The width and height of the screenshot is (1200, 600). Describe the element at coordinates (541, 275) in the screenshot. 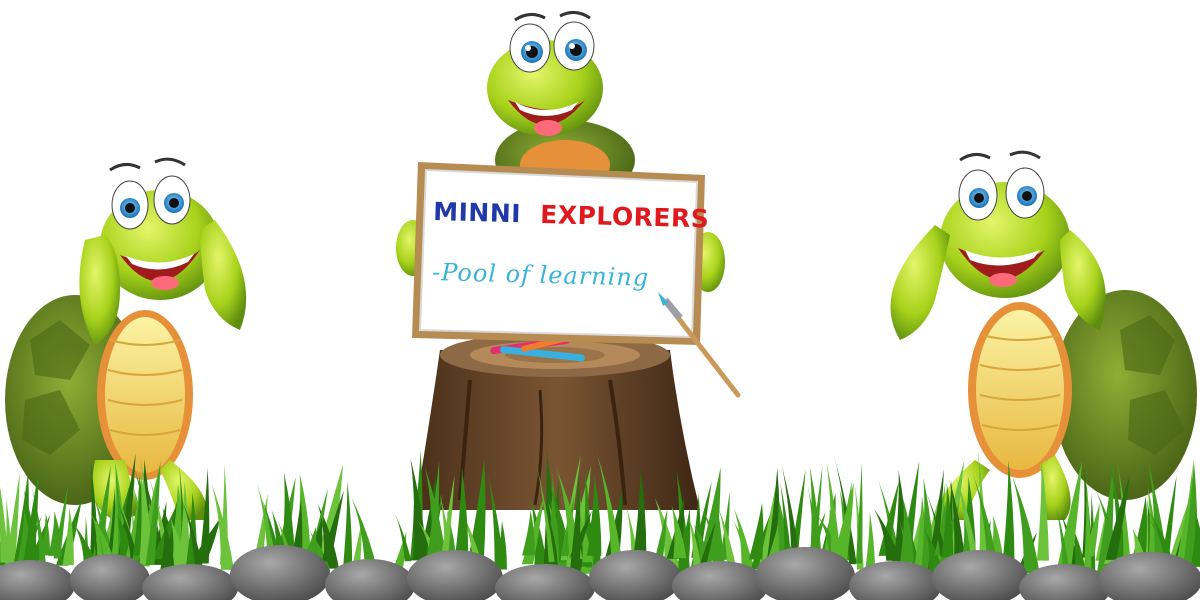

I see `sign-subtitle: -Pool of learning` at that location.